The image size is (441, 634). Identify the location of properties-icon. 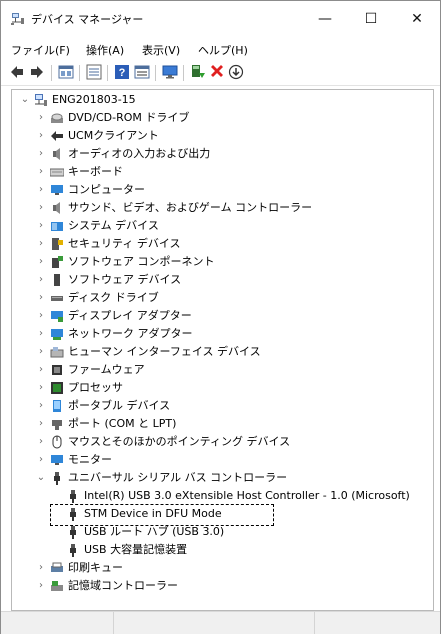
(66, 72).